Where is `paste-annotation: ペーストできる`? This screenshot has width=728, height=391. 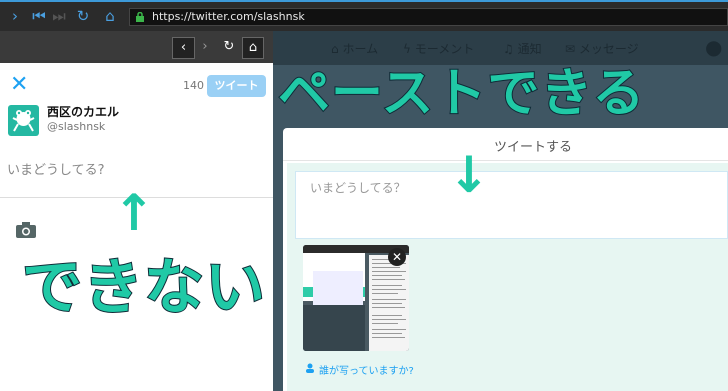 paste-annotation: ペーストできる is located at coordinates (461, 94).